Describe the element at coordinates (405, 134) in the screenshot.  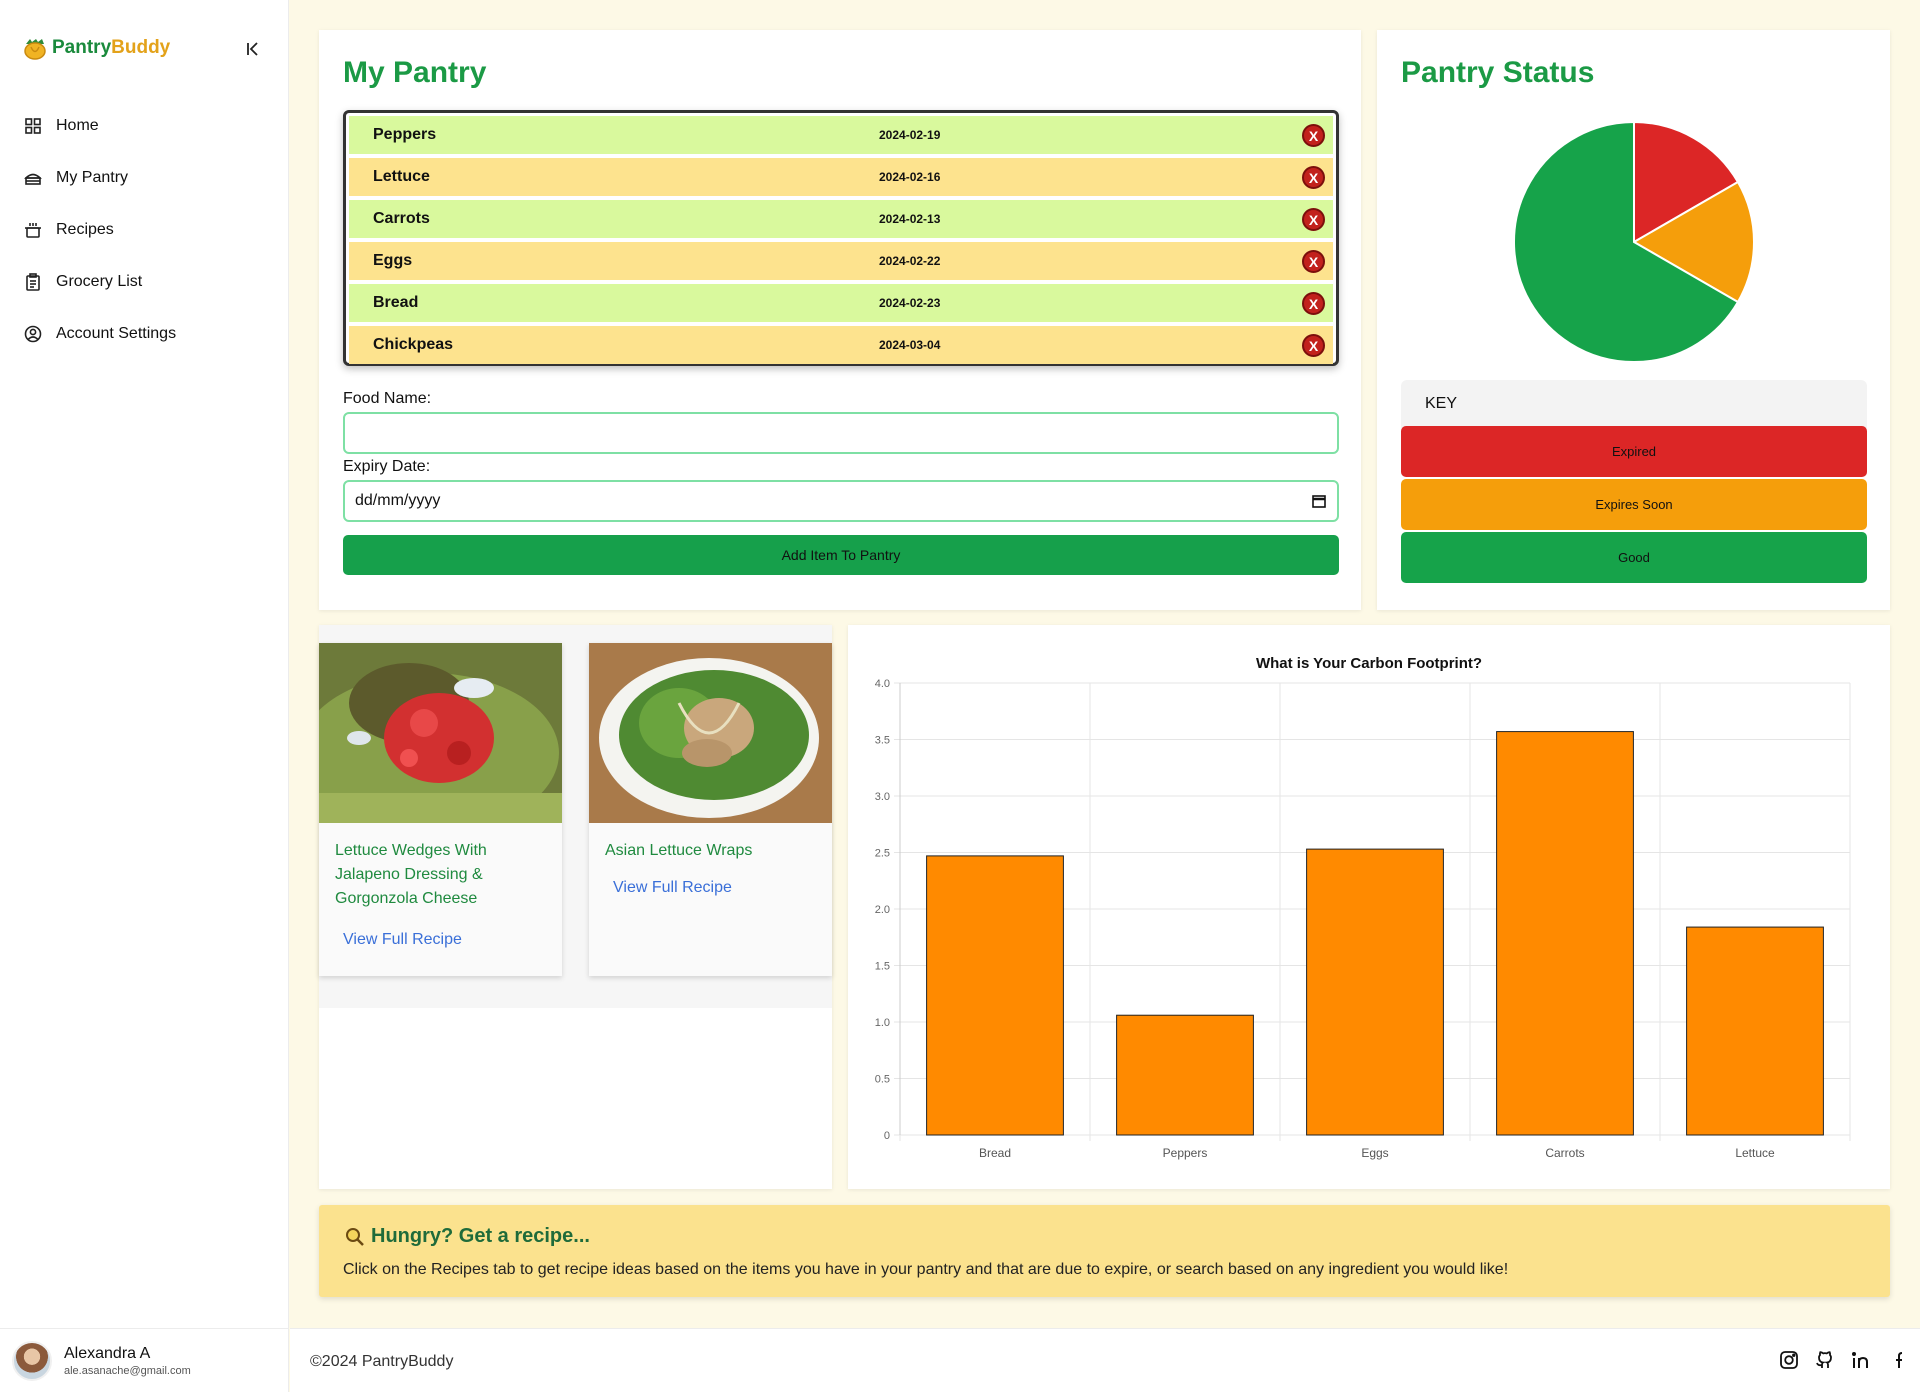
I see `pantry-item-name: Peppers` at that location.